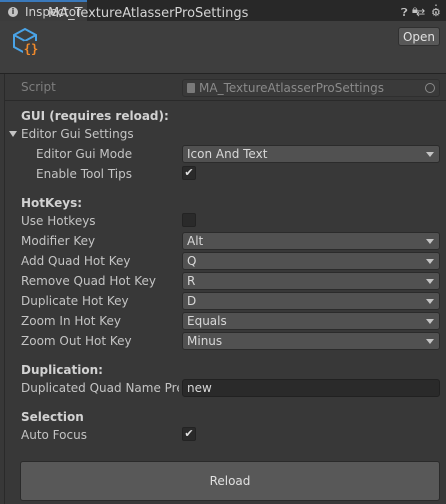 The width and height of the screenshot is (446, 504). What do you see at coordinates (62, 370) in the screenshot?
I see `duplication-heading: Duplication:` at bounding box center [62, 370].